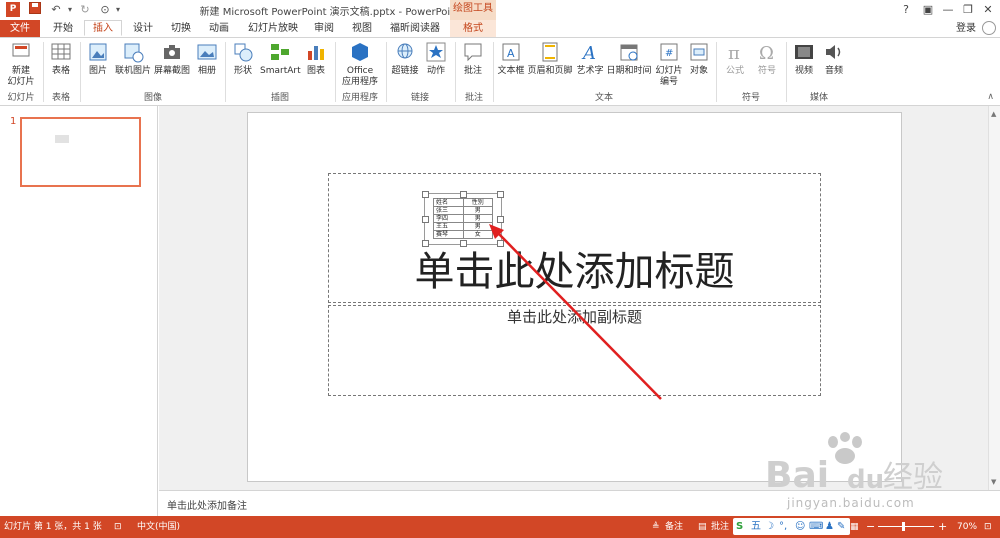 This screenshot has width=1000, height=538. I want to click on svg-text: Ω, so click(766, 53).